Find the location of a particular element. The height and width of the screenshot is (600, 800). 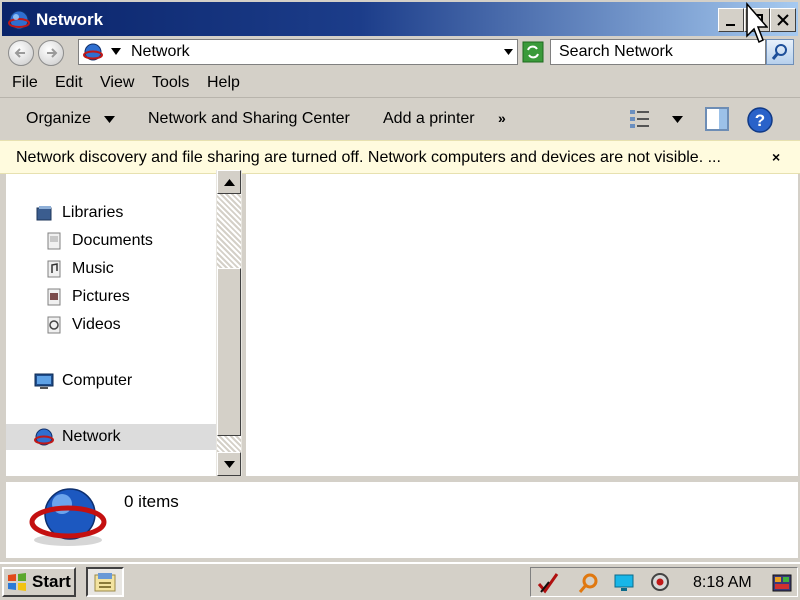

nav-item-label: Computer is located at coordinates (97, 380).